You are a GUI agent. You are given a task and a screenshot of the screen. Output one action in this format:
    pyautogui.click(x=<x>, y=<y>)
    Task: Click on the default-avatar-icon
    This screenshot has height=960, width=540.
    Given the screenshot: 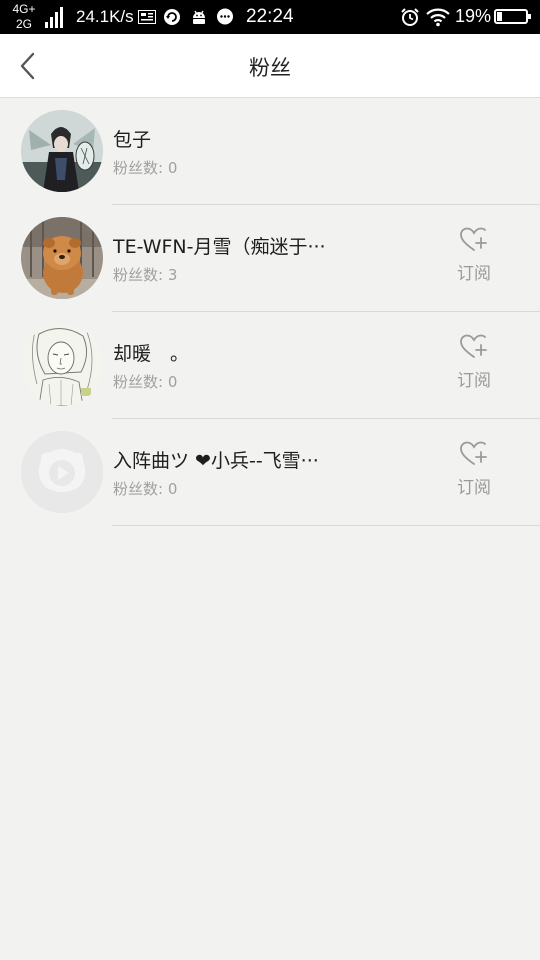 What is the action you would take?
    pyautogui.click(x=62, y=472)
    